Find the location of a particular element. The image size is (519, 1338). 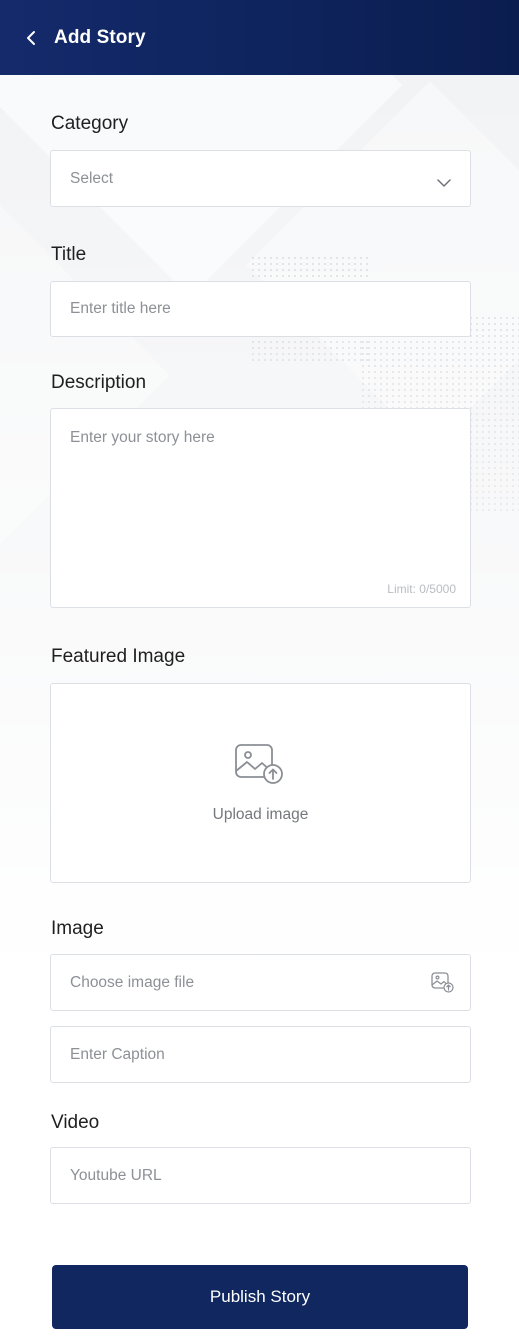

caption-field is located at coordinates (260, 1054).